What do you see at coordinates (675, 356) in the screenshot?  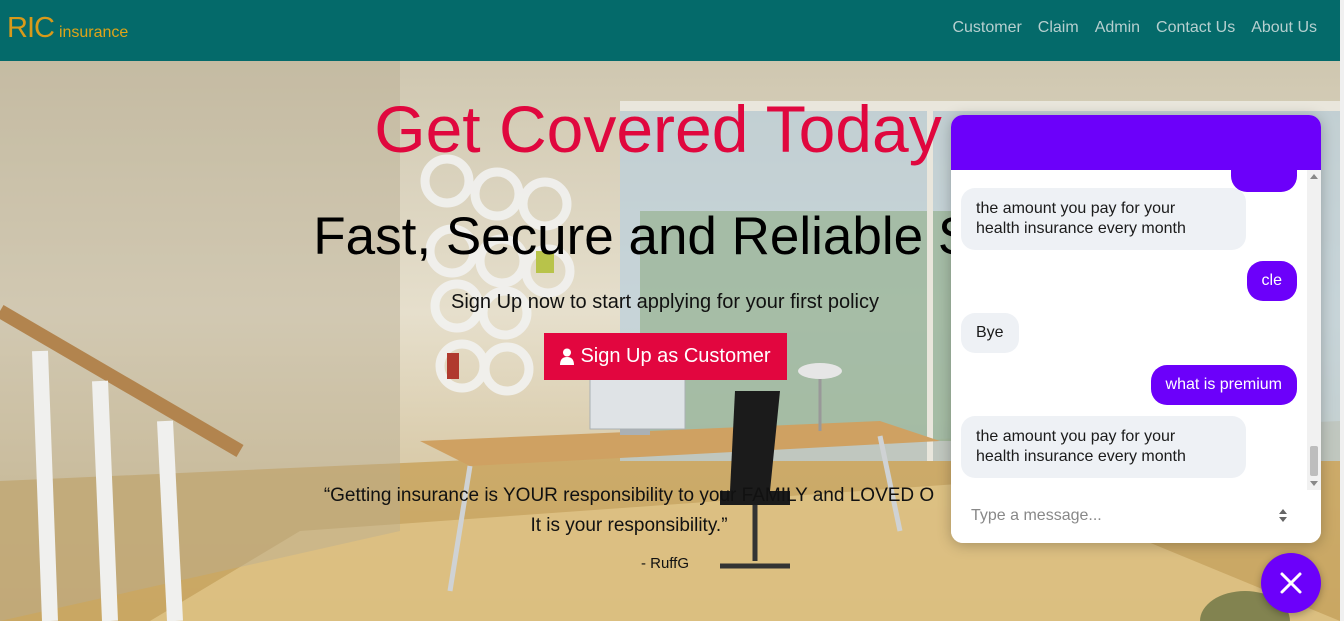 I see `signup-button-label: Sign Up as Customer` at bounding box center [675, 356].